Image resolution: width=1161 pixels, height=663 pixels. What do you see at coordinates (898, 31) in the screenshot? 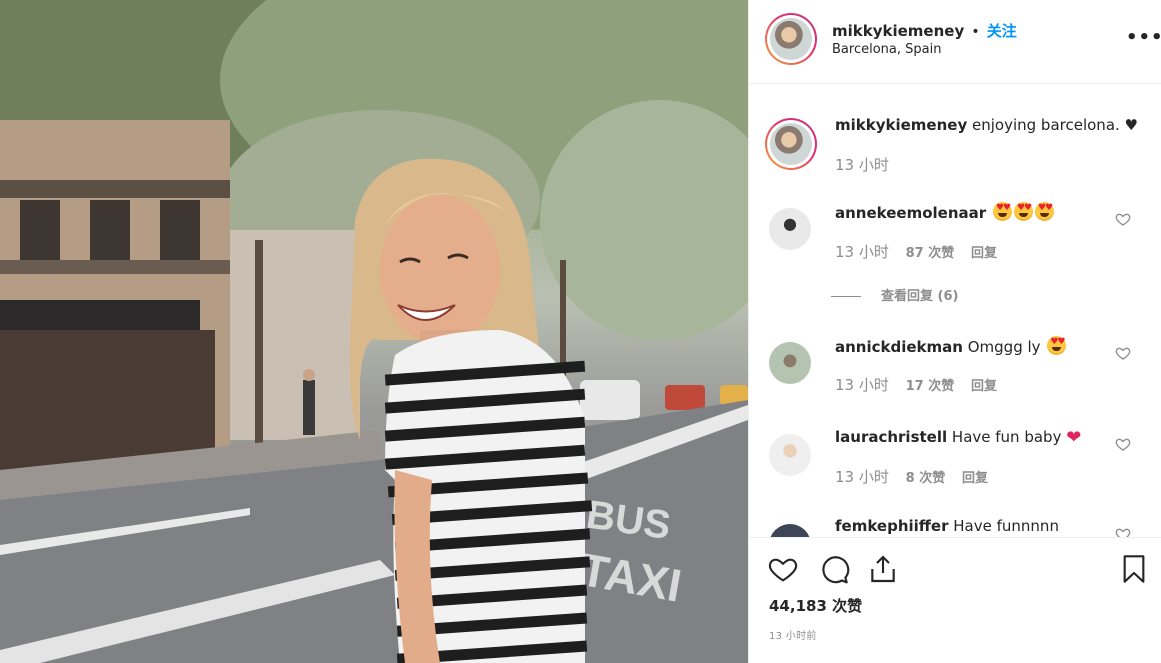
I see `header-username: mikkykiemeney` at bounding box center [898, 31].